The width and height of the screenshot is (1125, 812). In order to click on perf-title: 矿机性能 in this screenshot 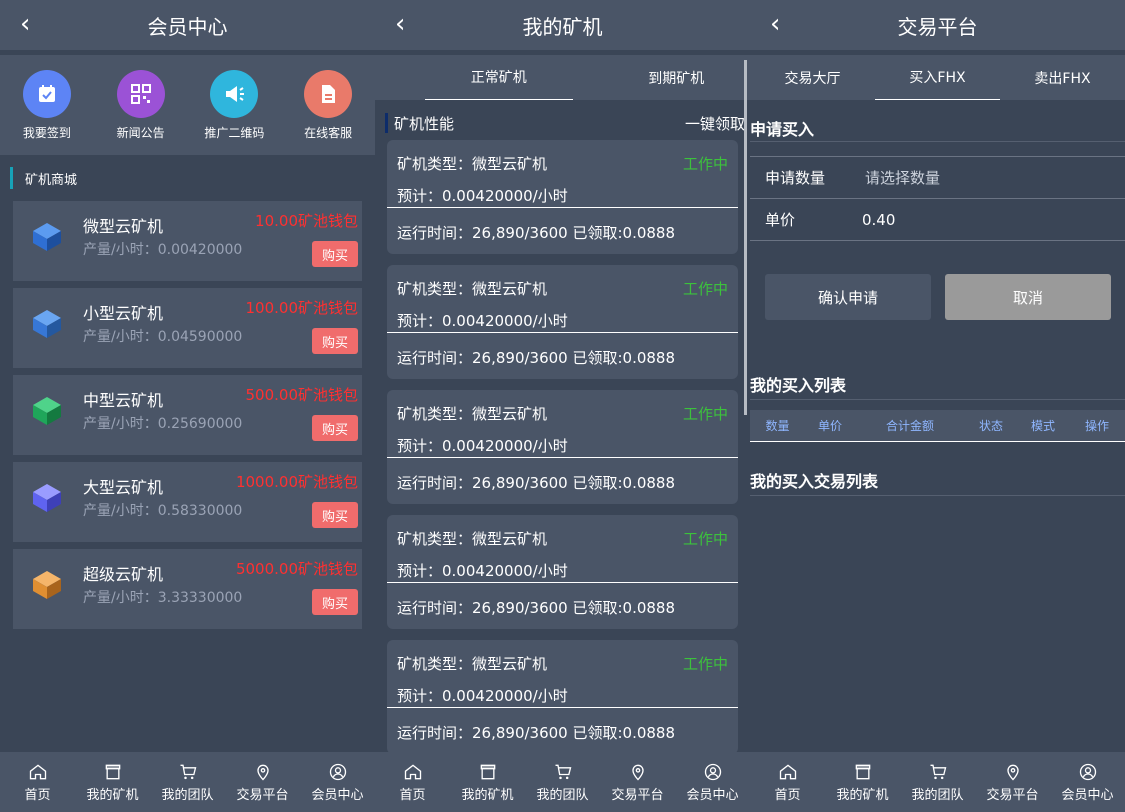, I will do `click(424, 123)`.